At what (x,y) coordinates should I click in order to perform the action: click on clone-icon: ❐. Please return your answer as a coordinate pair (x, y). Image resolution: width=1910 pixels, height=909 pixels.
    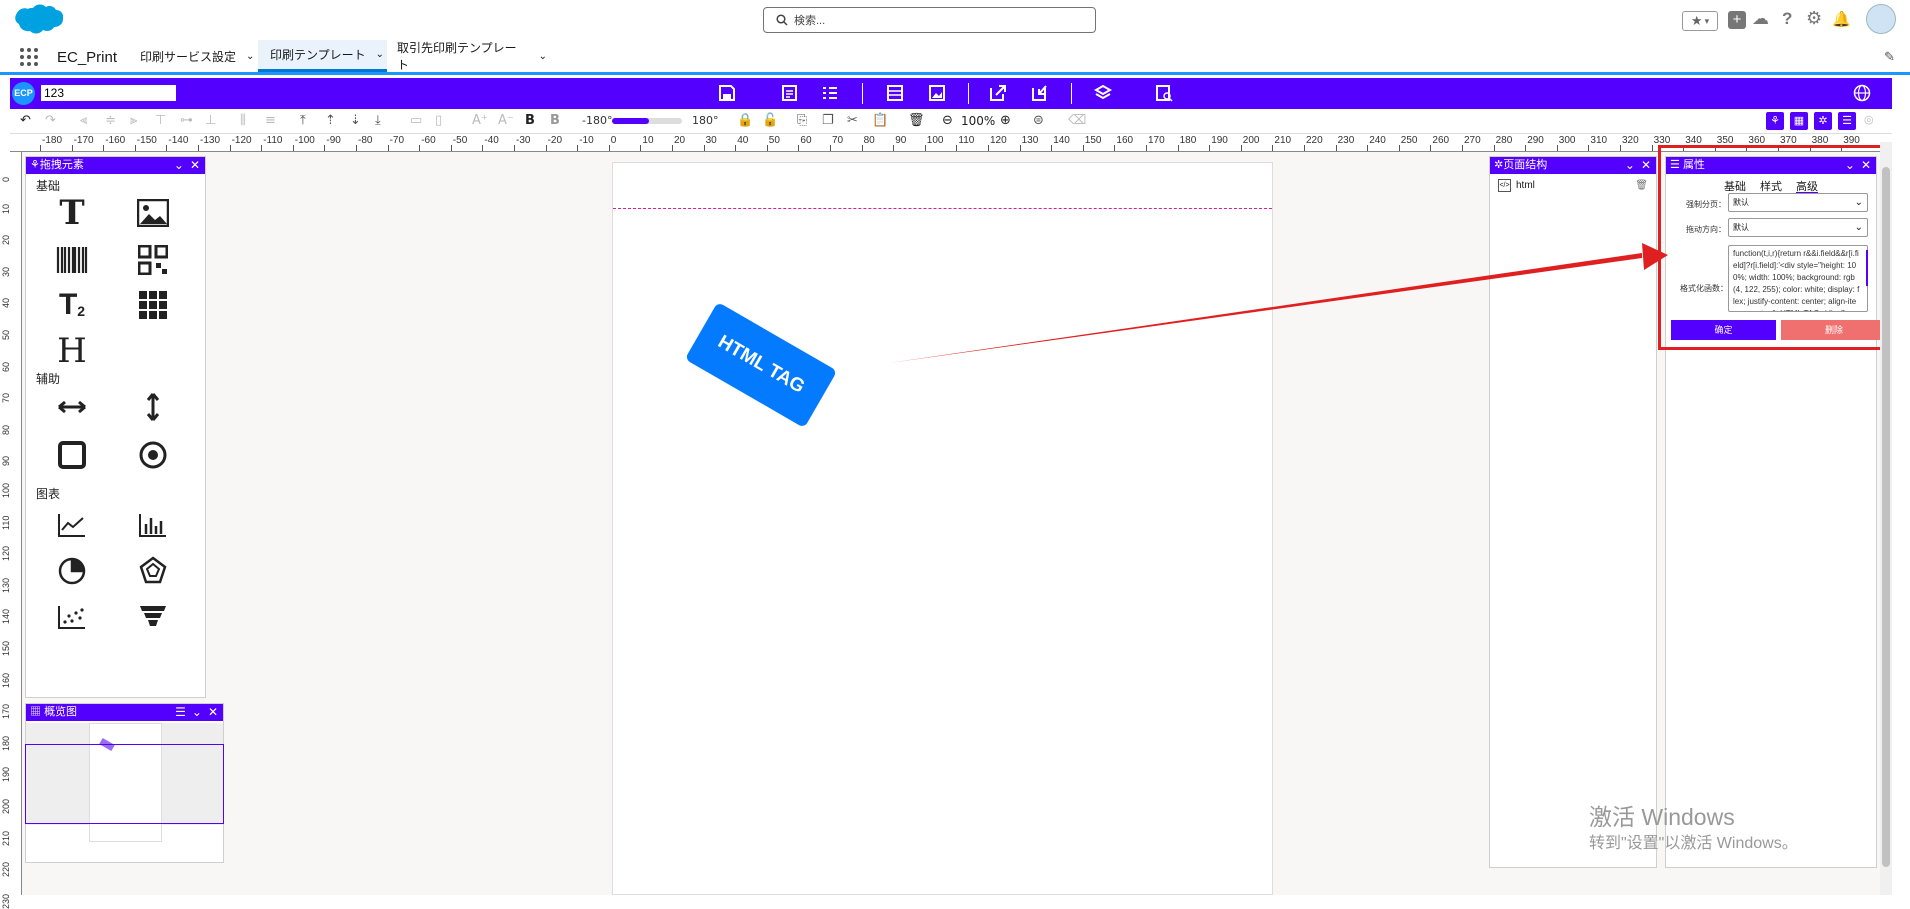
    Looking at the image, I should click on (828, 120).